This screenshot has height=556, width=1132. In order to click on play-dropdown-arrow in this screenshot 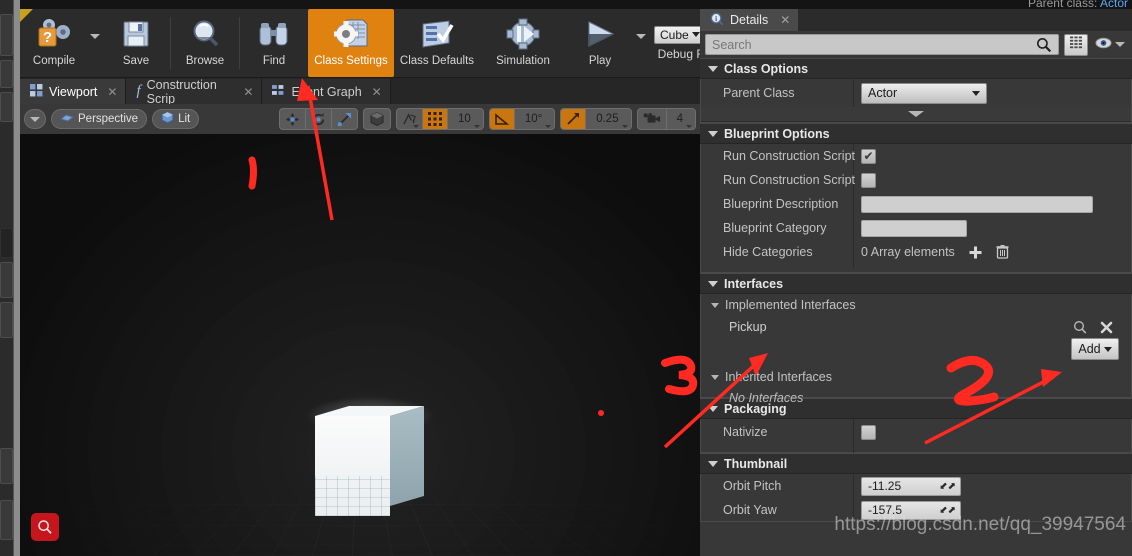, I will do `click(641, 43)`.